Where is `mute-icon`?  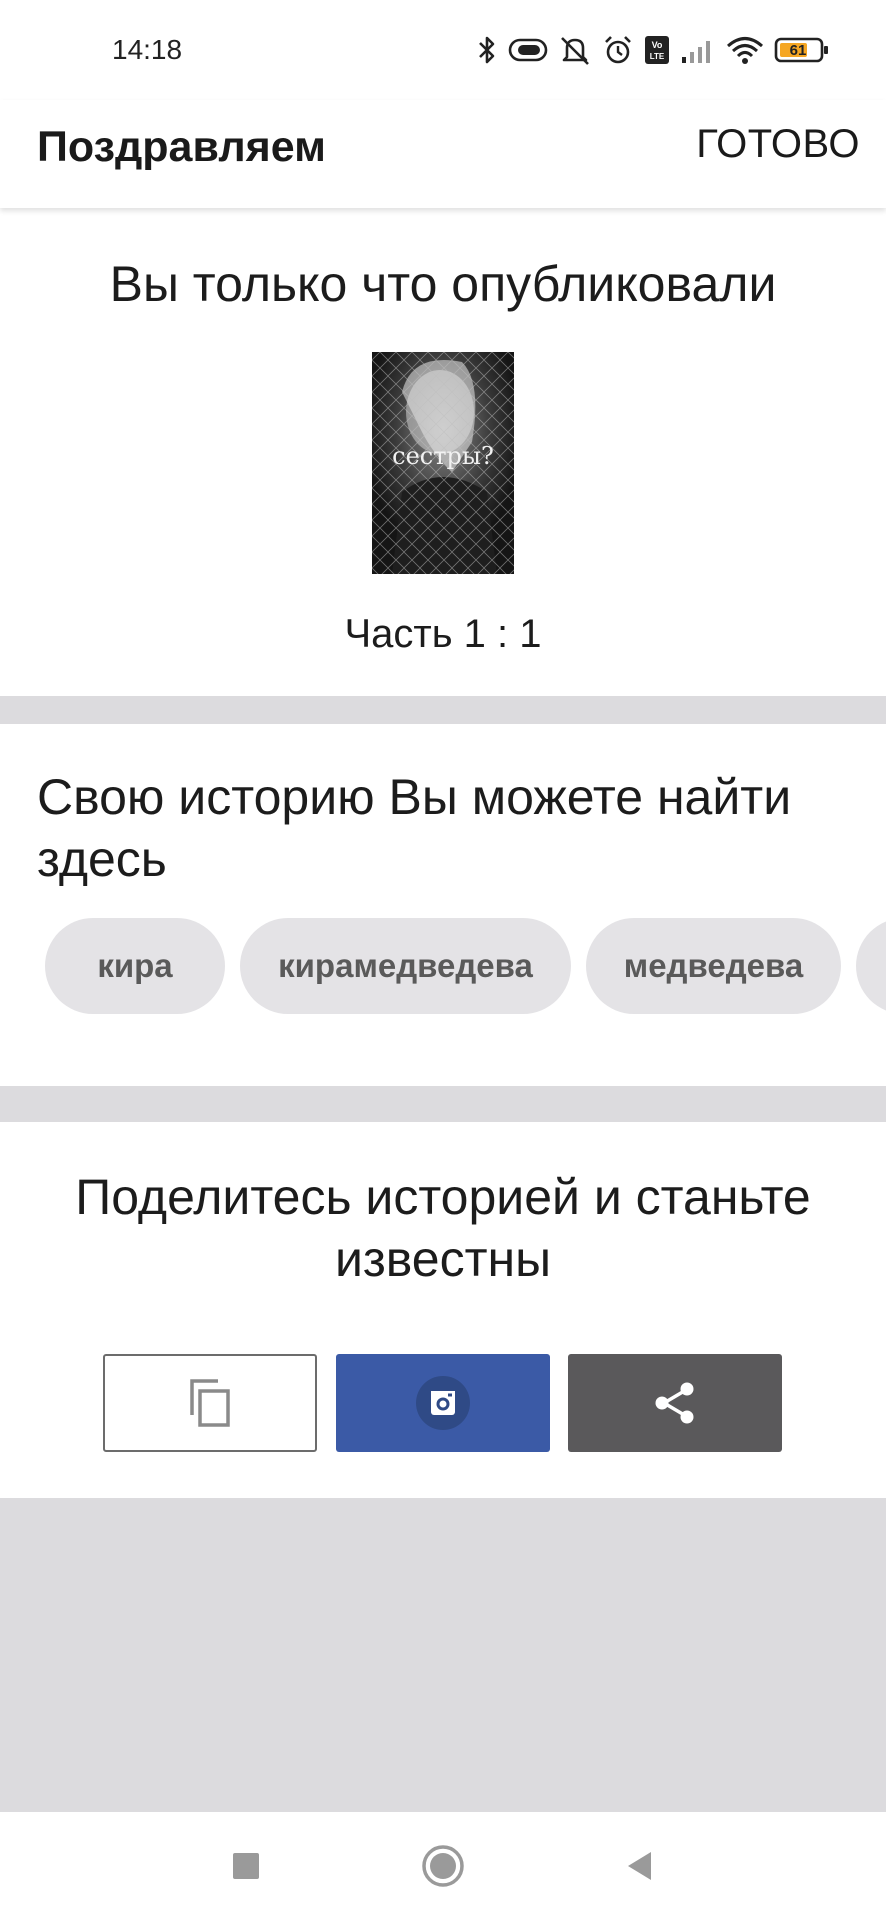 mute-icon is located at coordinates (575, 51).